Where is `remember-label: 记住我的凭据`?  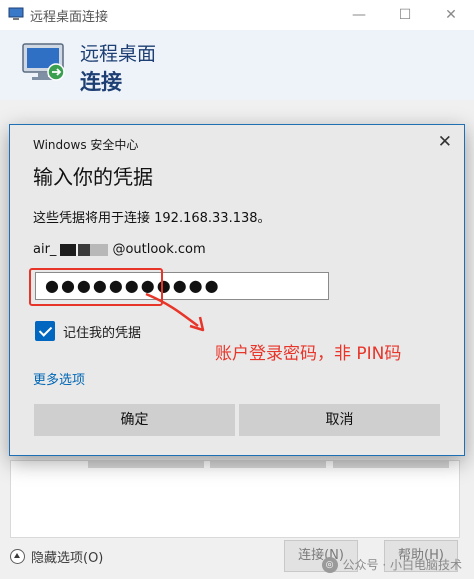
remember-label: 记住我的凭据 is located at coordinates (102, 333).